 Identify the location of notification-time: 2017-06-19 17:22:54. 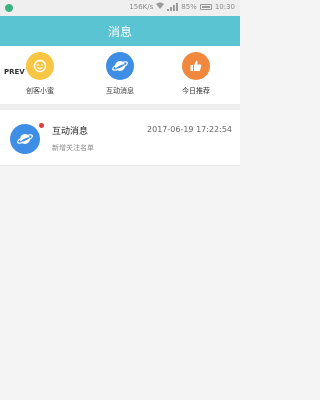
(189, 129).